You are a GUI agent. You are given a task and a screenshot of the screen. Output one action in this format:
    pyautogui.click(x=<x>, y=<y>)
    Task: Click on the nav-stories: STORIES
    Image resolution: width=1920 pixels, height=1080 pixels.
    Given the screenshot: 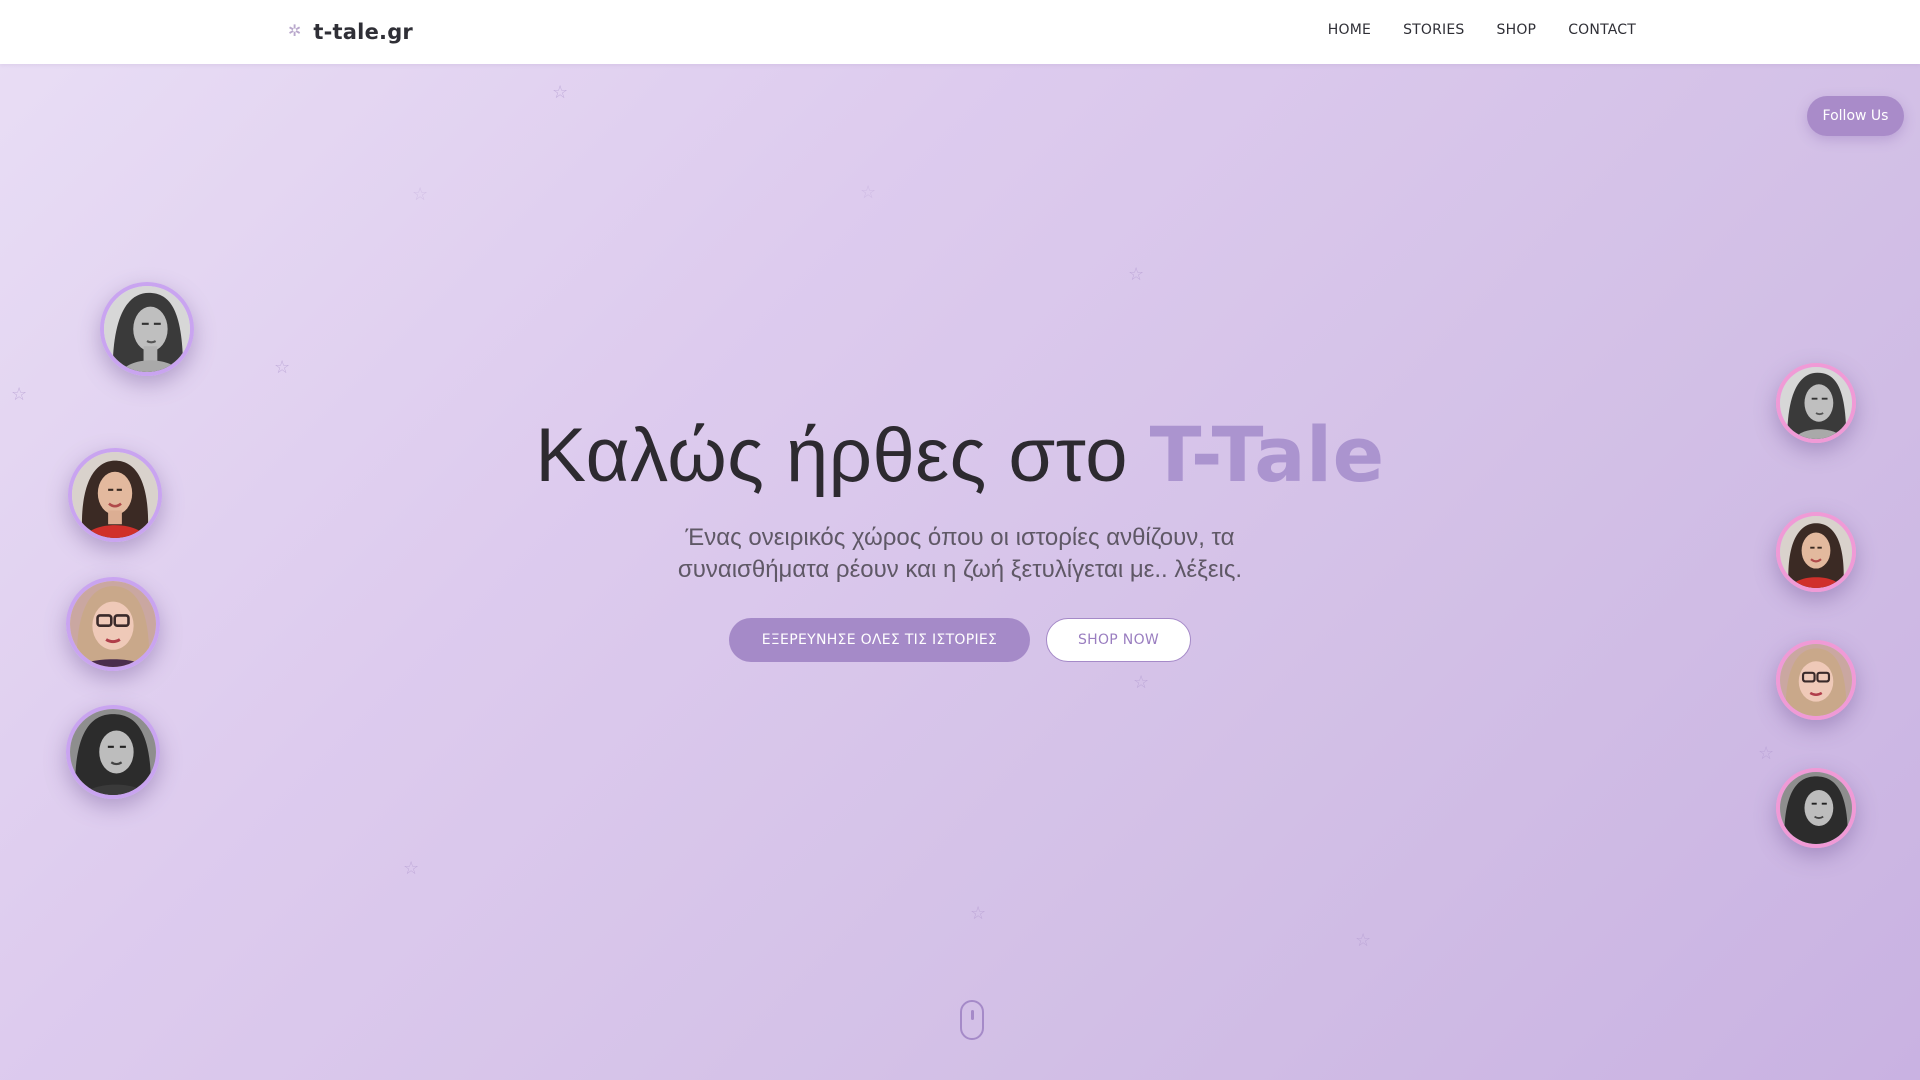 What is the action you would take?
    pyautogui.click(x=1433, y=30)
    